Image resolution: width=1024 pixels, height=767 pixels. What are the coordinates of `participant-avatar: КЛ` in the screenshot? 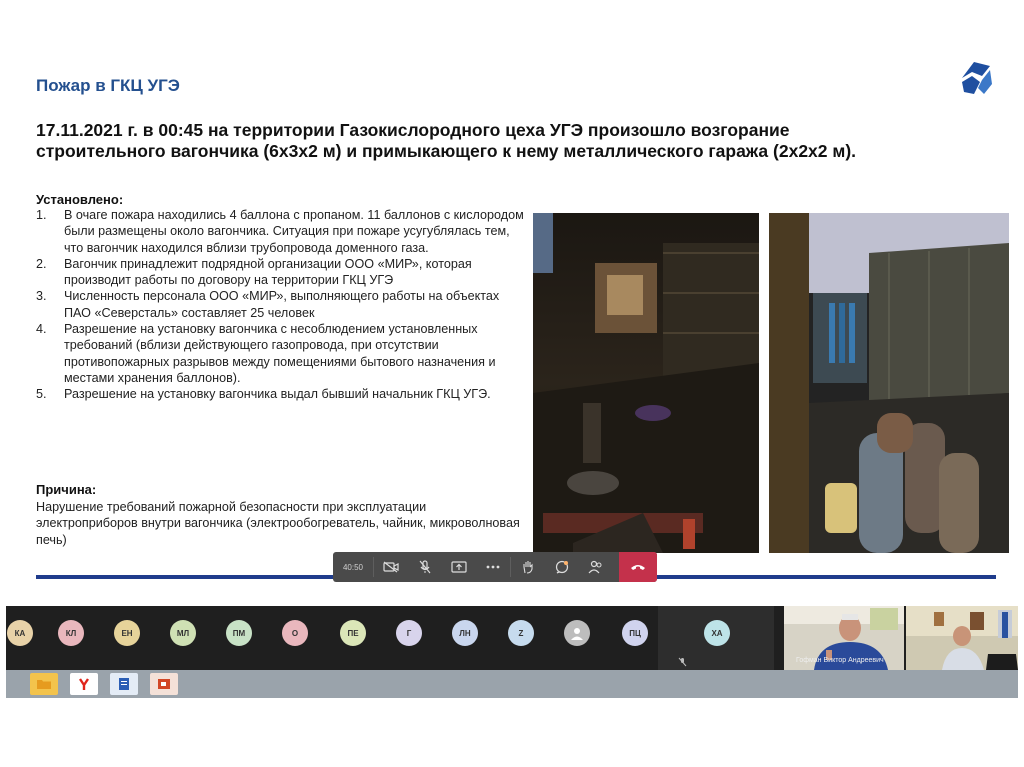 It's located at (71, 633).